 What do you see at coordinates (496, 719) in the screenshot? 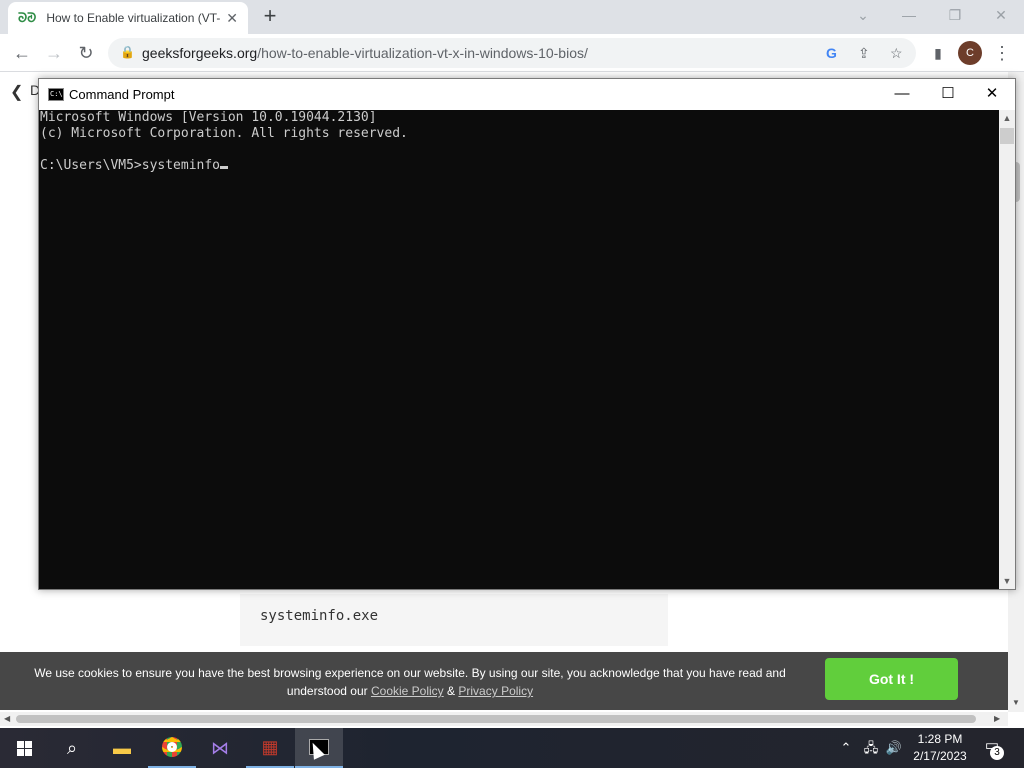
I see `scrollbar-thumb` at bounding box center [496, 719].